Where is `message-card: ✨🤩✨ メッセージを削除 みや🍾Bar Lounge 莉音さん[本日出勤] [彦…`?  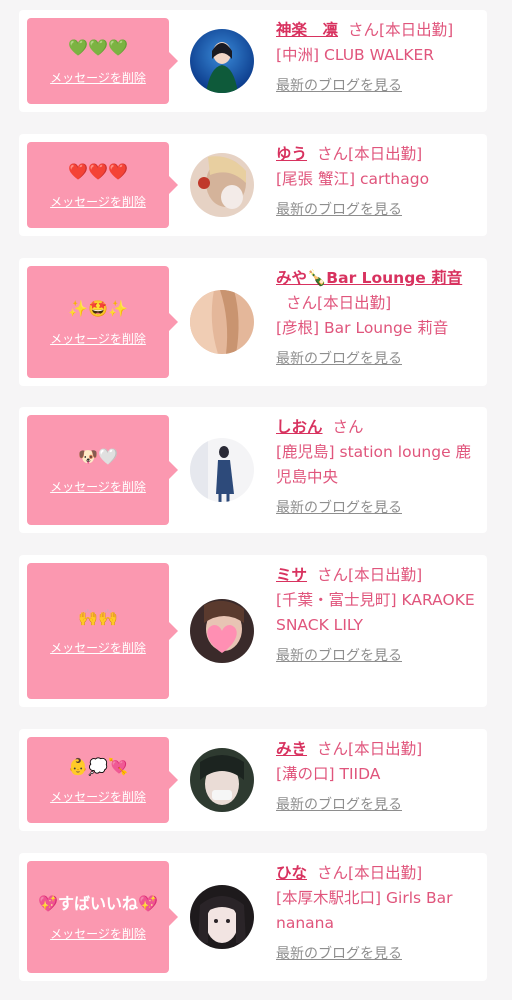
message-card: ✨🤩✨ メッセージを削除 みや🍾Bar Lounge 莉音さん[本日出勤] [彦… is located at coordinates (253, 322).